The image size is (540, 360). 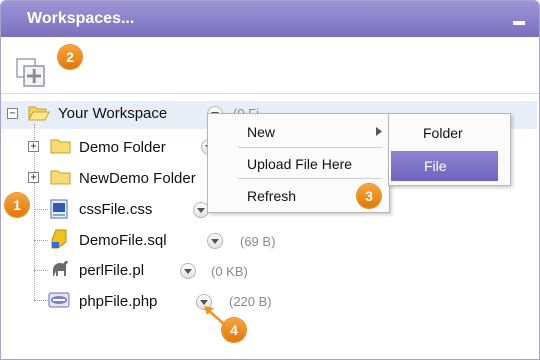 I want to click on submenu: Folder File, so click(x=449, y=149).